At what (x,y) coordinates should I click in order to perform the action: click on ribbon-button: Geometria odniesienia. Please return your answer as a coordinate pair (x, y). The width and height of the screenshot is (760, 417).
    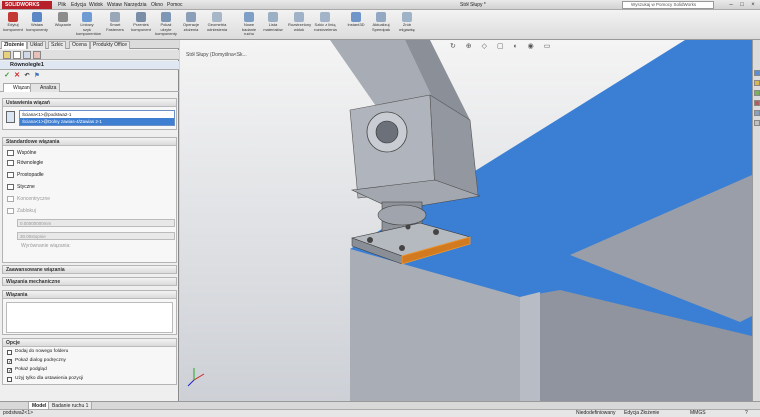
    Looking at the image, I should click on (217, 25).